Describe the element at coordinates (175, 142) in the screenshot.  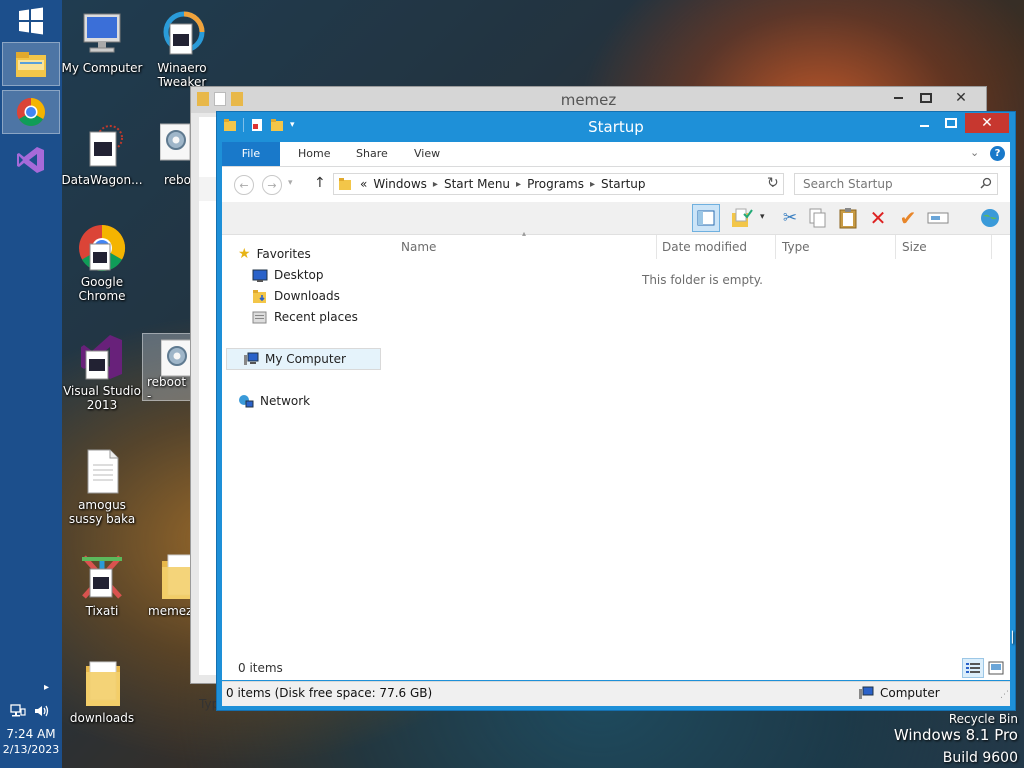
I see `gear-file-icon` at that location.